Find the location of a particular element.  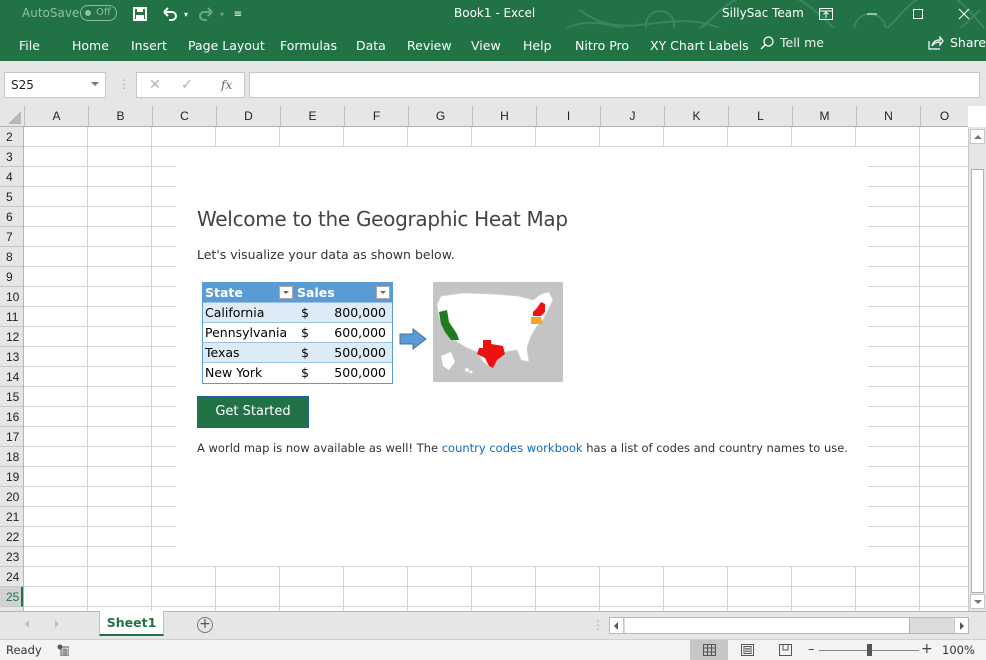

get-started-button: Get Started is located at coordinates (253, 412).